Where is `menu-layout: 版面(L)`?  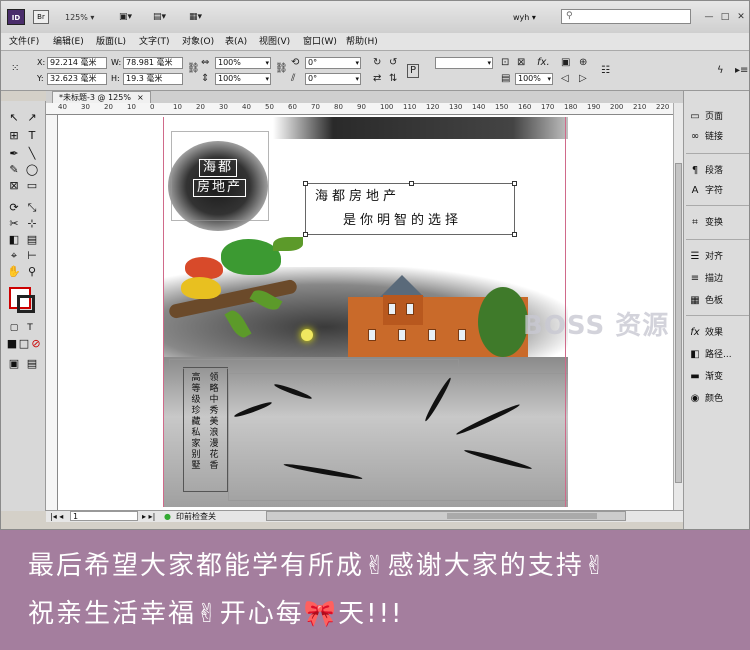 menu-layout: 版面(L) is located at coordinates (111, 42).